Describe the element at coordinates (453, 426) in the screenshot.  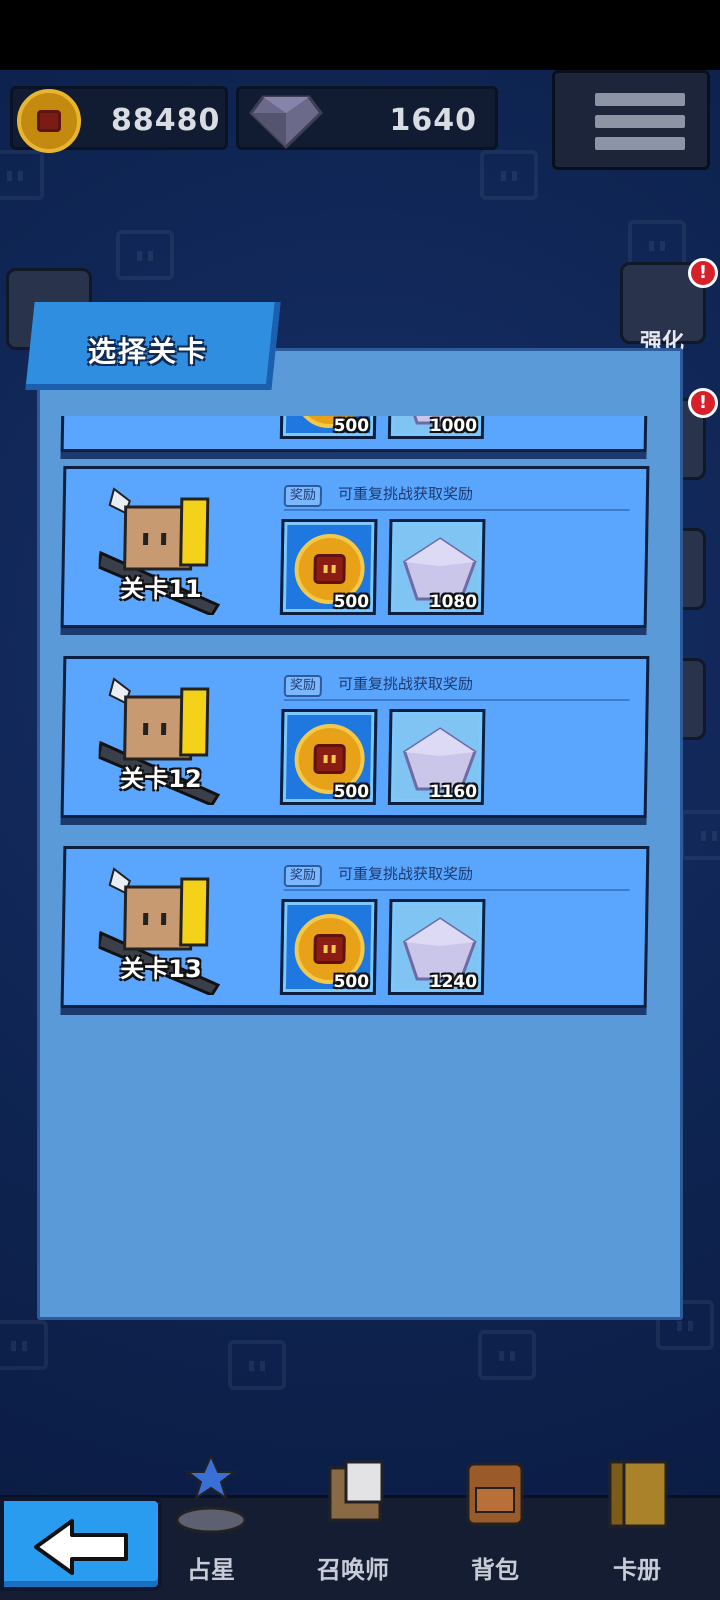
I see `gem-reward-qty: 1000` at that location.